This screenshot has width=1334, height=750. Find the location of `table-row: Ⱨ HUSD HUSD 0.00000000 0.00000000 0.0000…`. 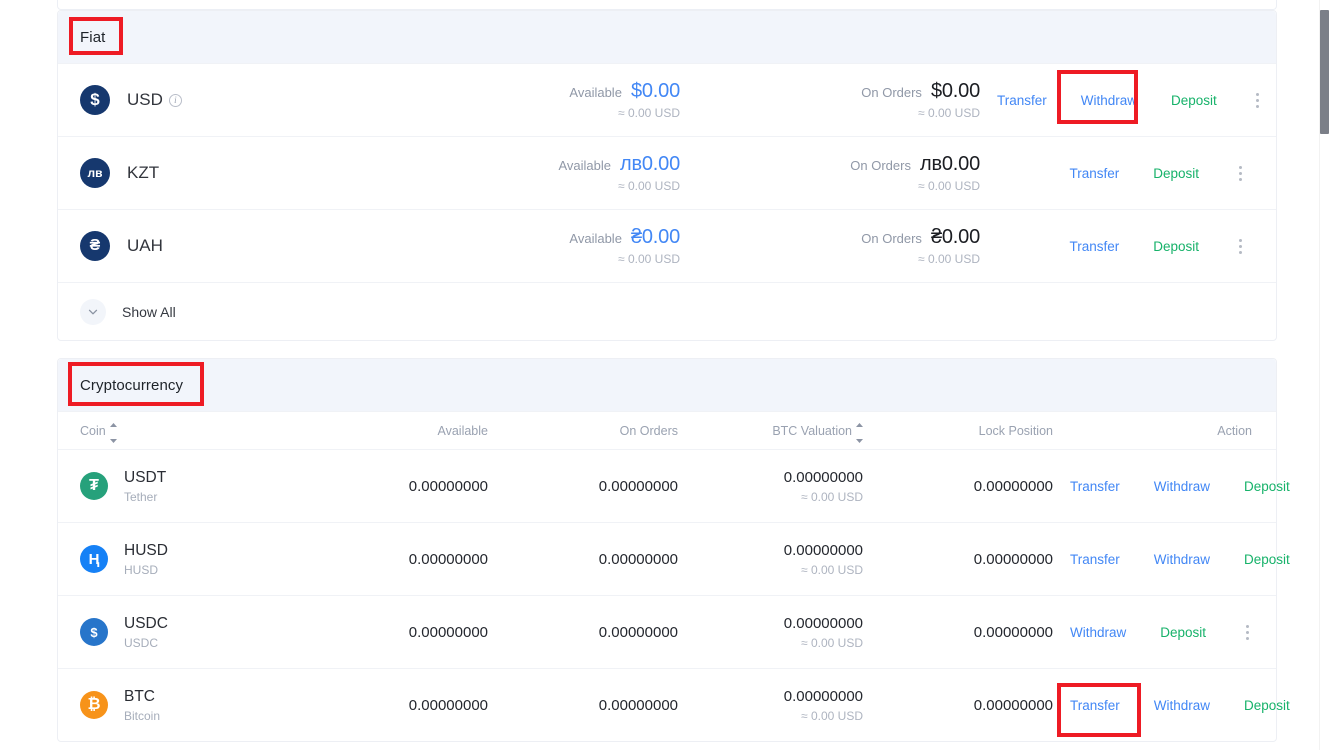

table-row: Ⱨ HUSD HUSD 0.00000000 0.00000000 0.0000… is located at coordinates (695, 558).